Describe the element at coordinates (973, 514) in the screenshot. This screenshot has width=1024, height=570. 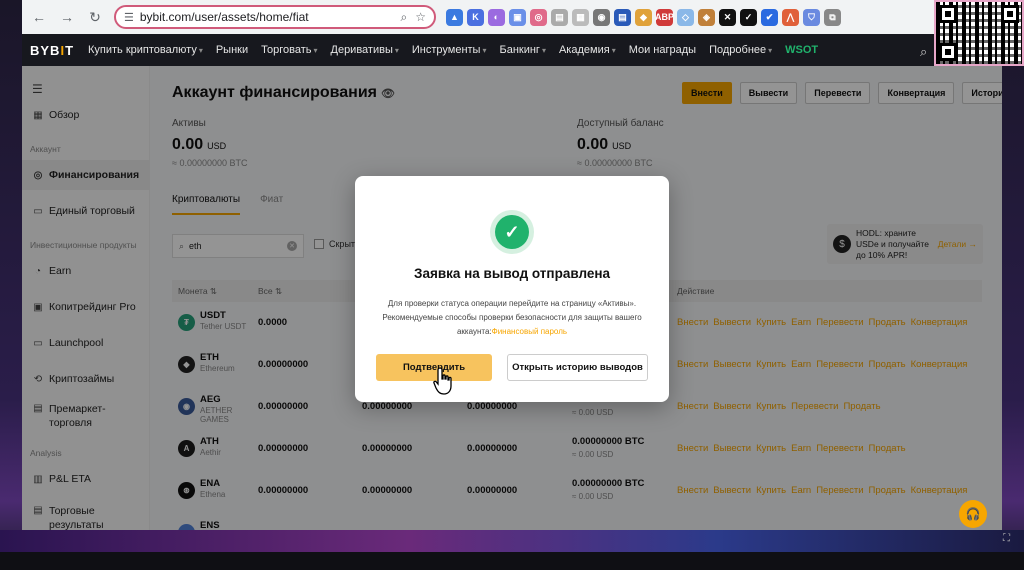
I see `support-chat-icon: 🎧` at that location.